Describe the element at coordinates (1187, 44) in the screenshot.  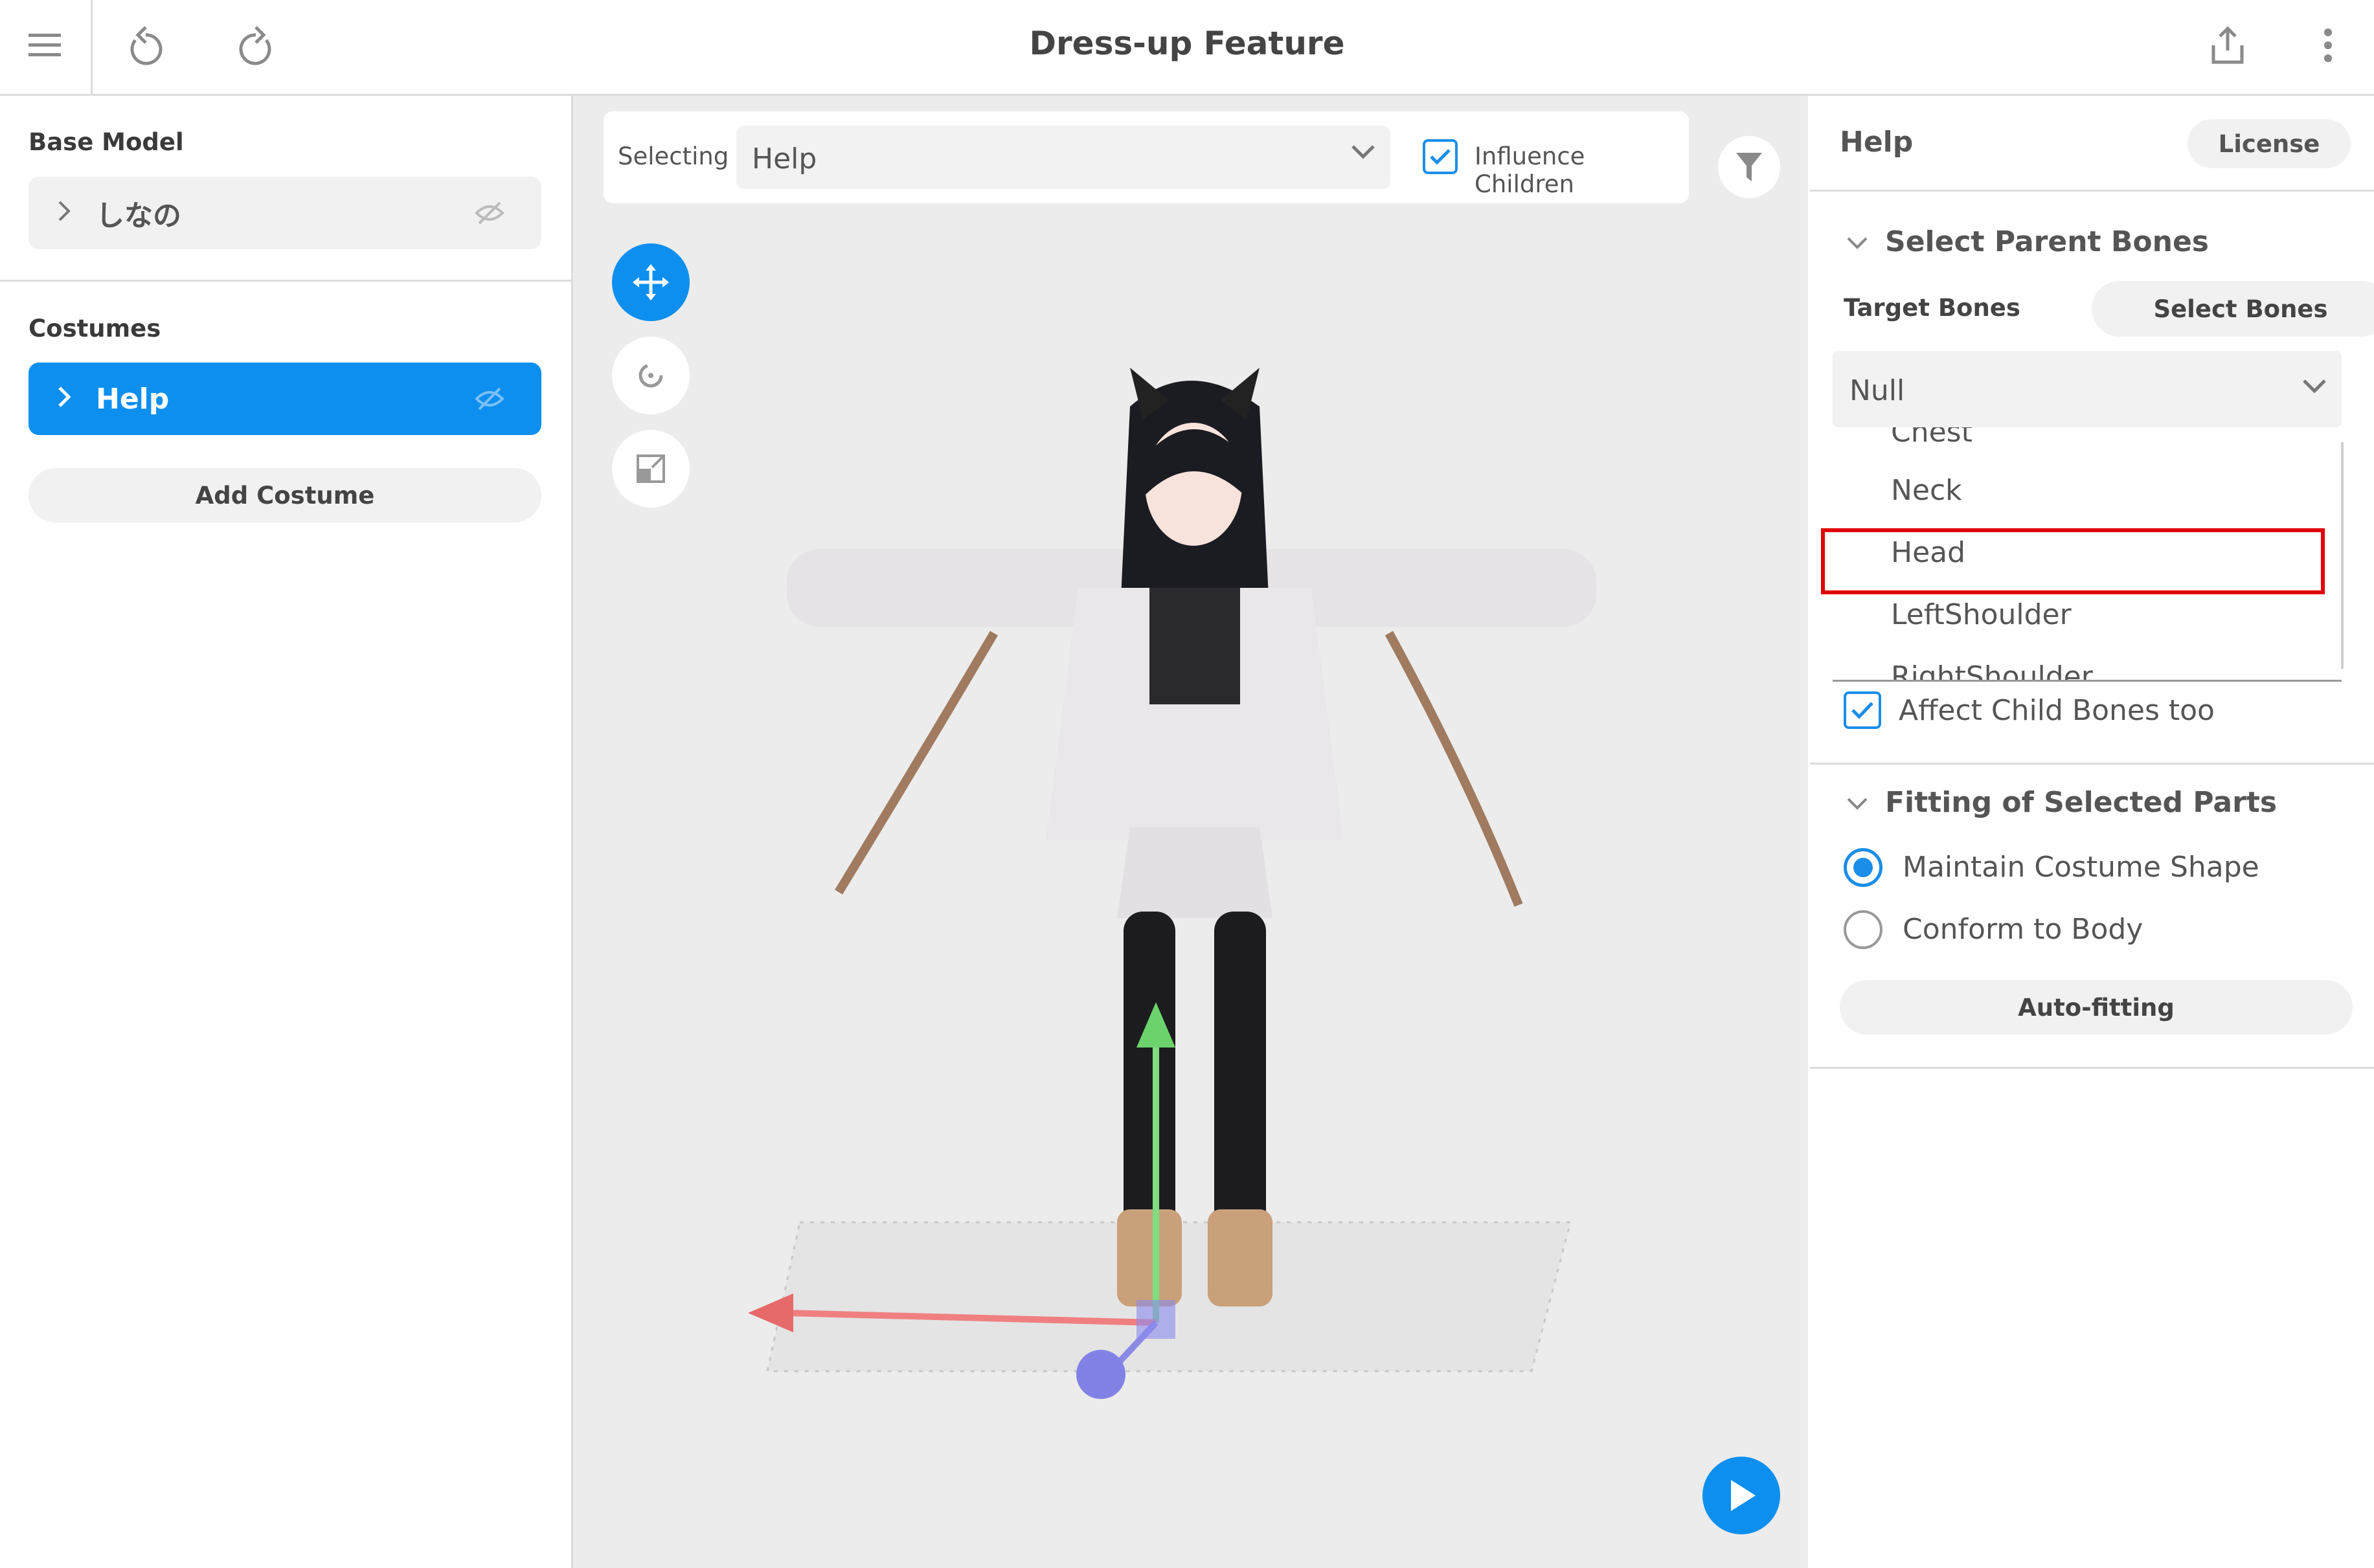
I see `page-title: Dress-up Feature` at that location.